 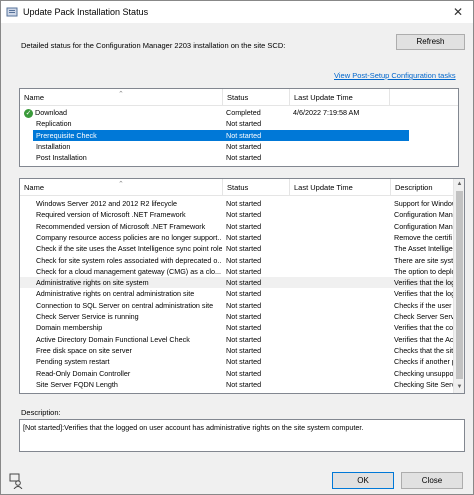 What do you see at coordinates (61, 158) in the screenshot?
I see `step-name: Post Installation` at bounding box center [61, 158].